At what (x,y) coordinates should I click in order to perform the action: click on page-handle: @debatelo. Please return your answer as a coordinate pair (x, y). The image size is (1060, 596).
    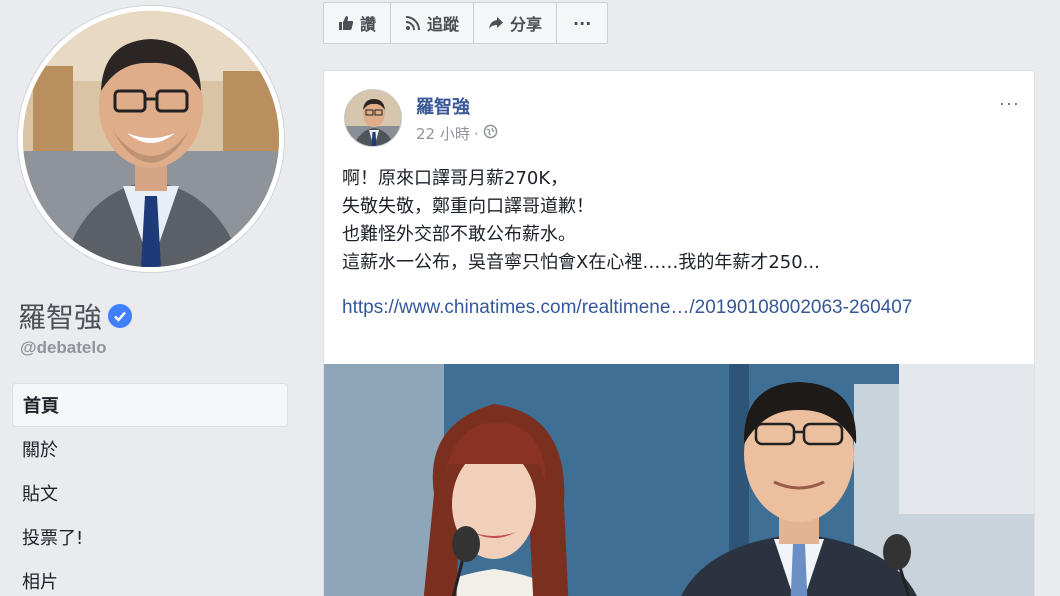
    Looking at the image, I should click on (63, 348).